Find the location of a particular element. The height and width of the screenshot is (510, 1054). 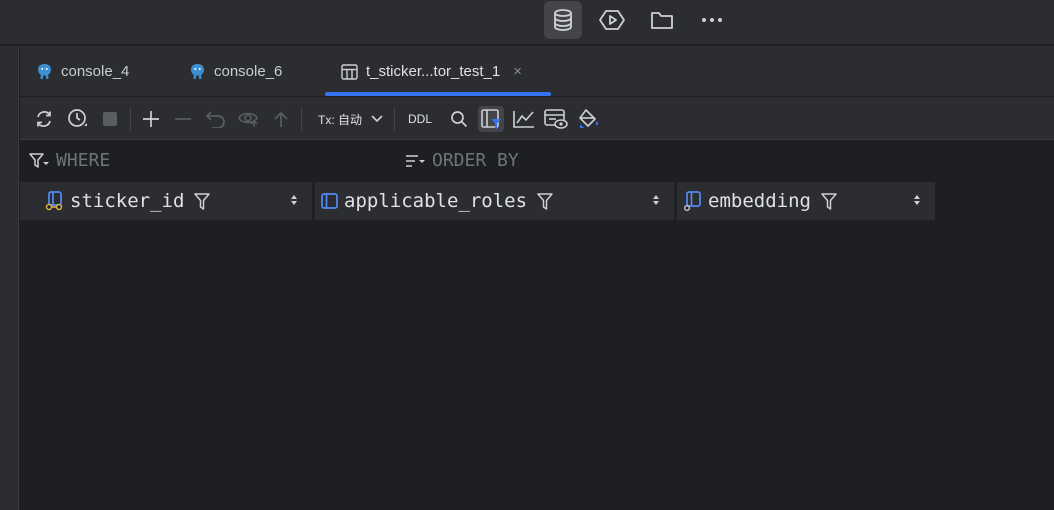

delete-row-icon is located at coordinates (183, 119).